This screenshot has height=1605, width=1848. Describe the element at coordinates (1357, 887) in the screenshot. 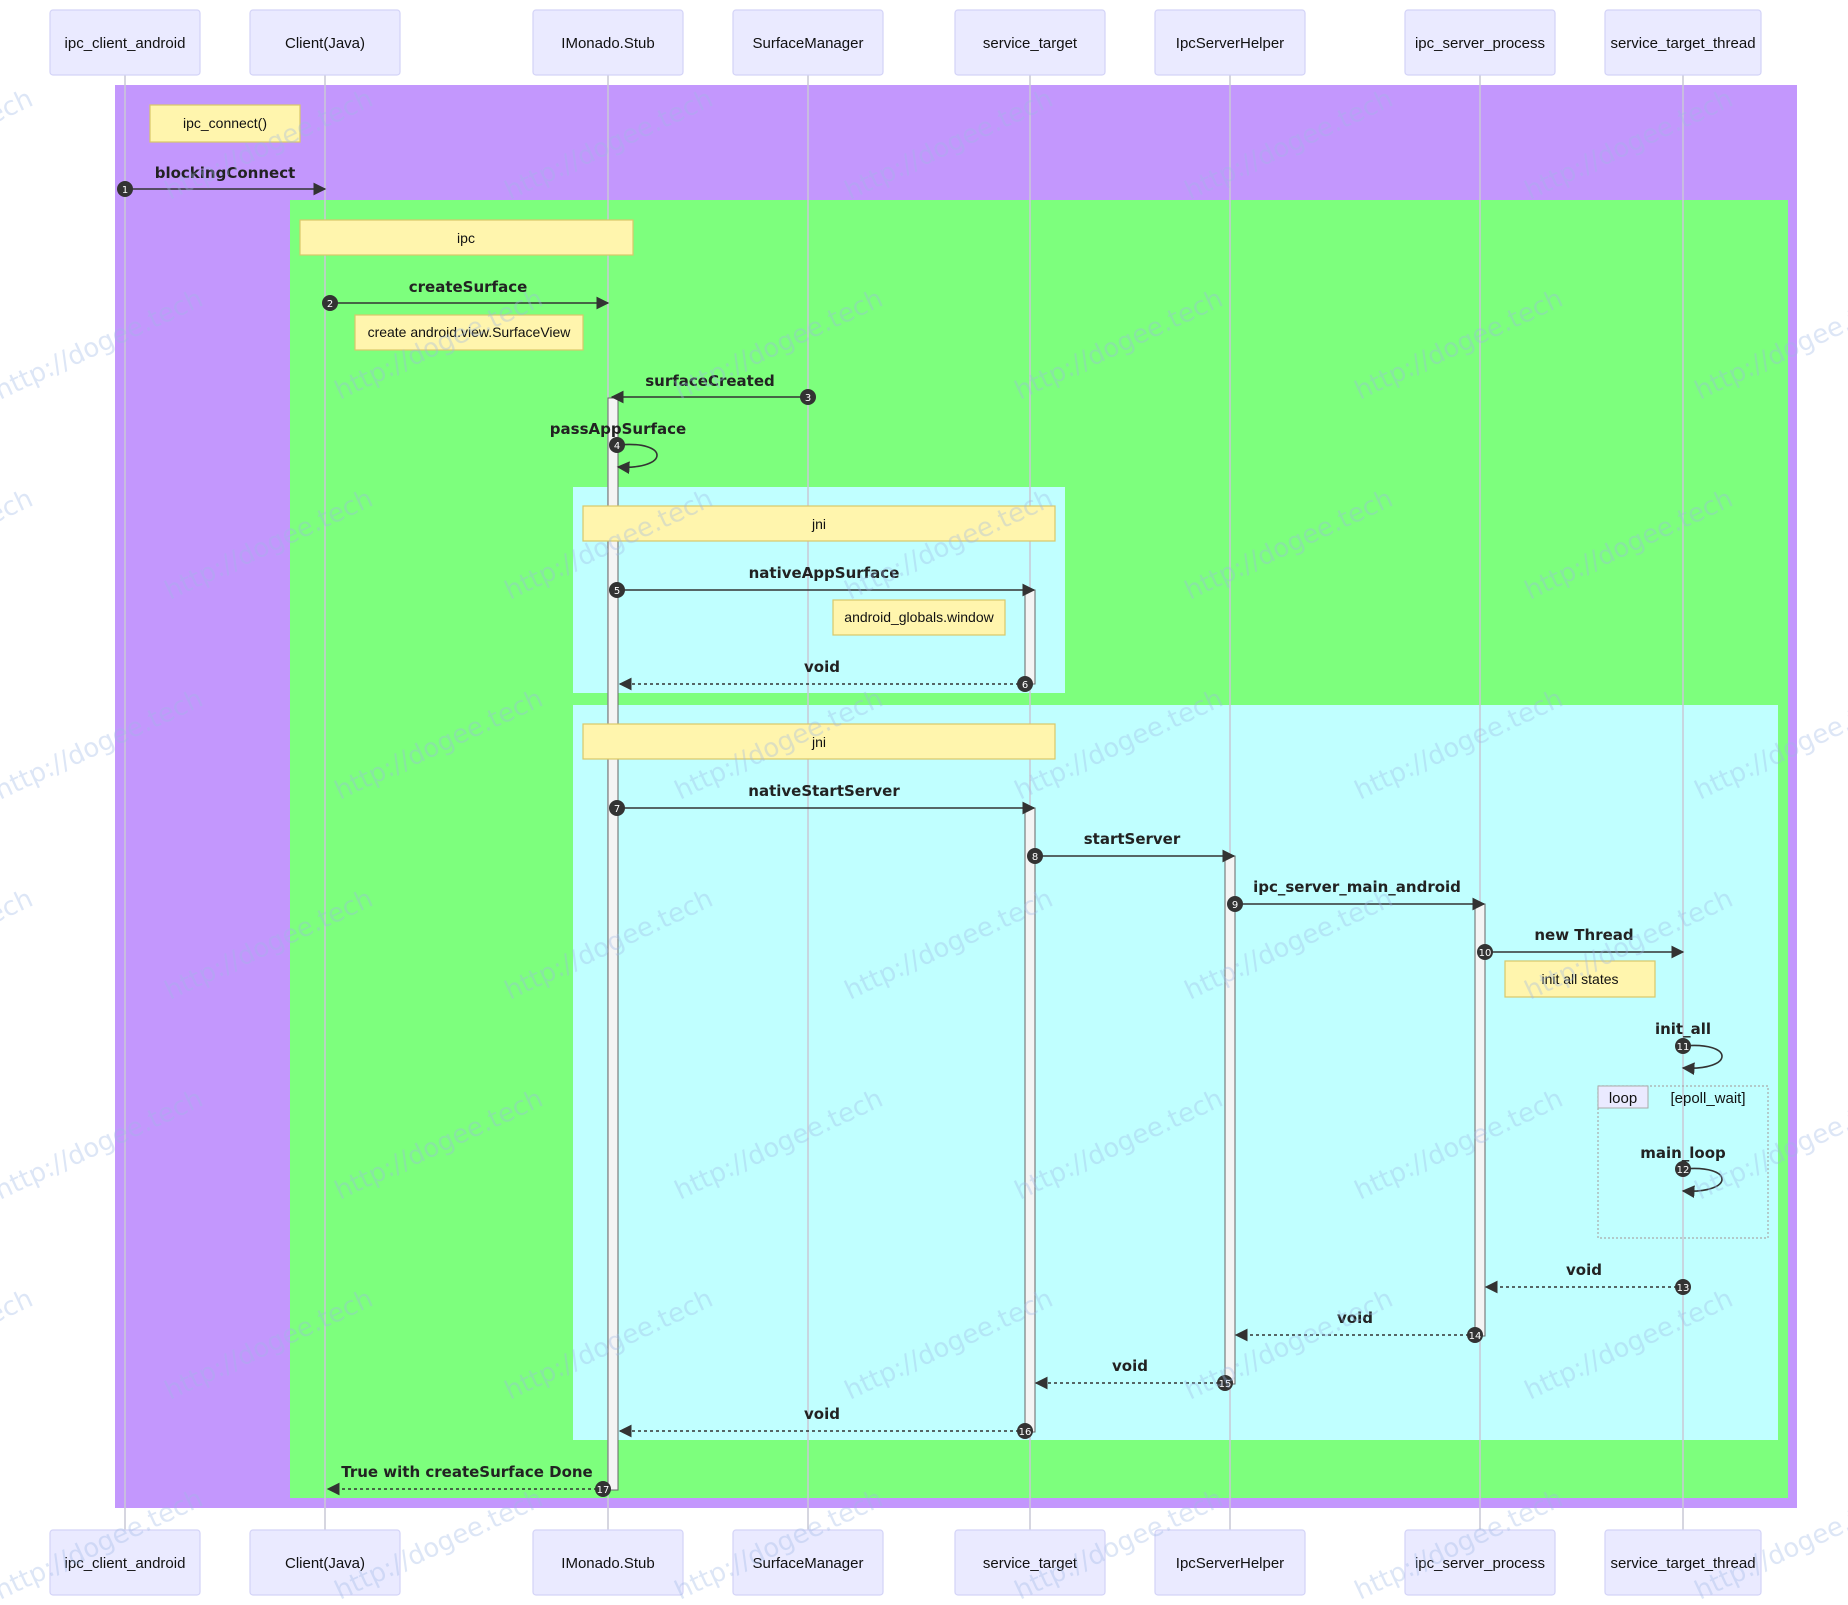

I see `svg-text: ipc_server_main_android` at that location.